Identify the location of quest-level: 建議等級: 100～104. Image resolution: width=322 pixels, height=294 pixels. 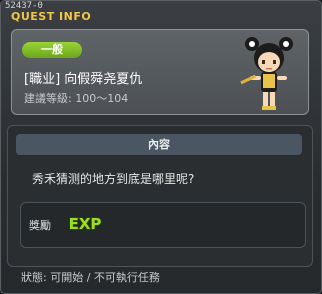
(76, 98).